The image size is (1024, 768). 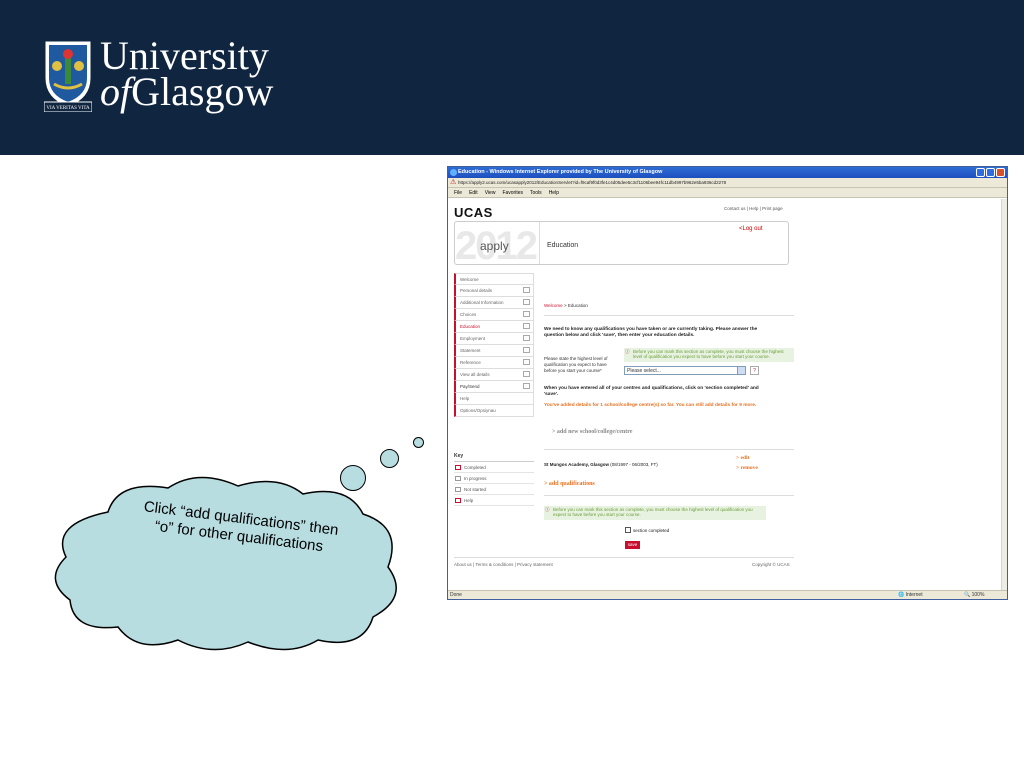 I want to click on chevron-down-icon, so click(x=741, y=370).